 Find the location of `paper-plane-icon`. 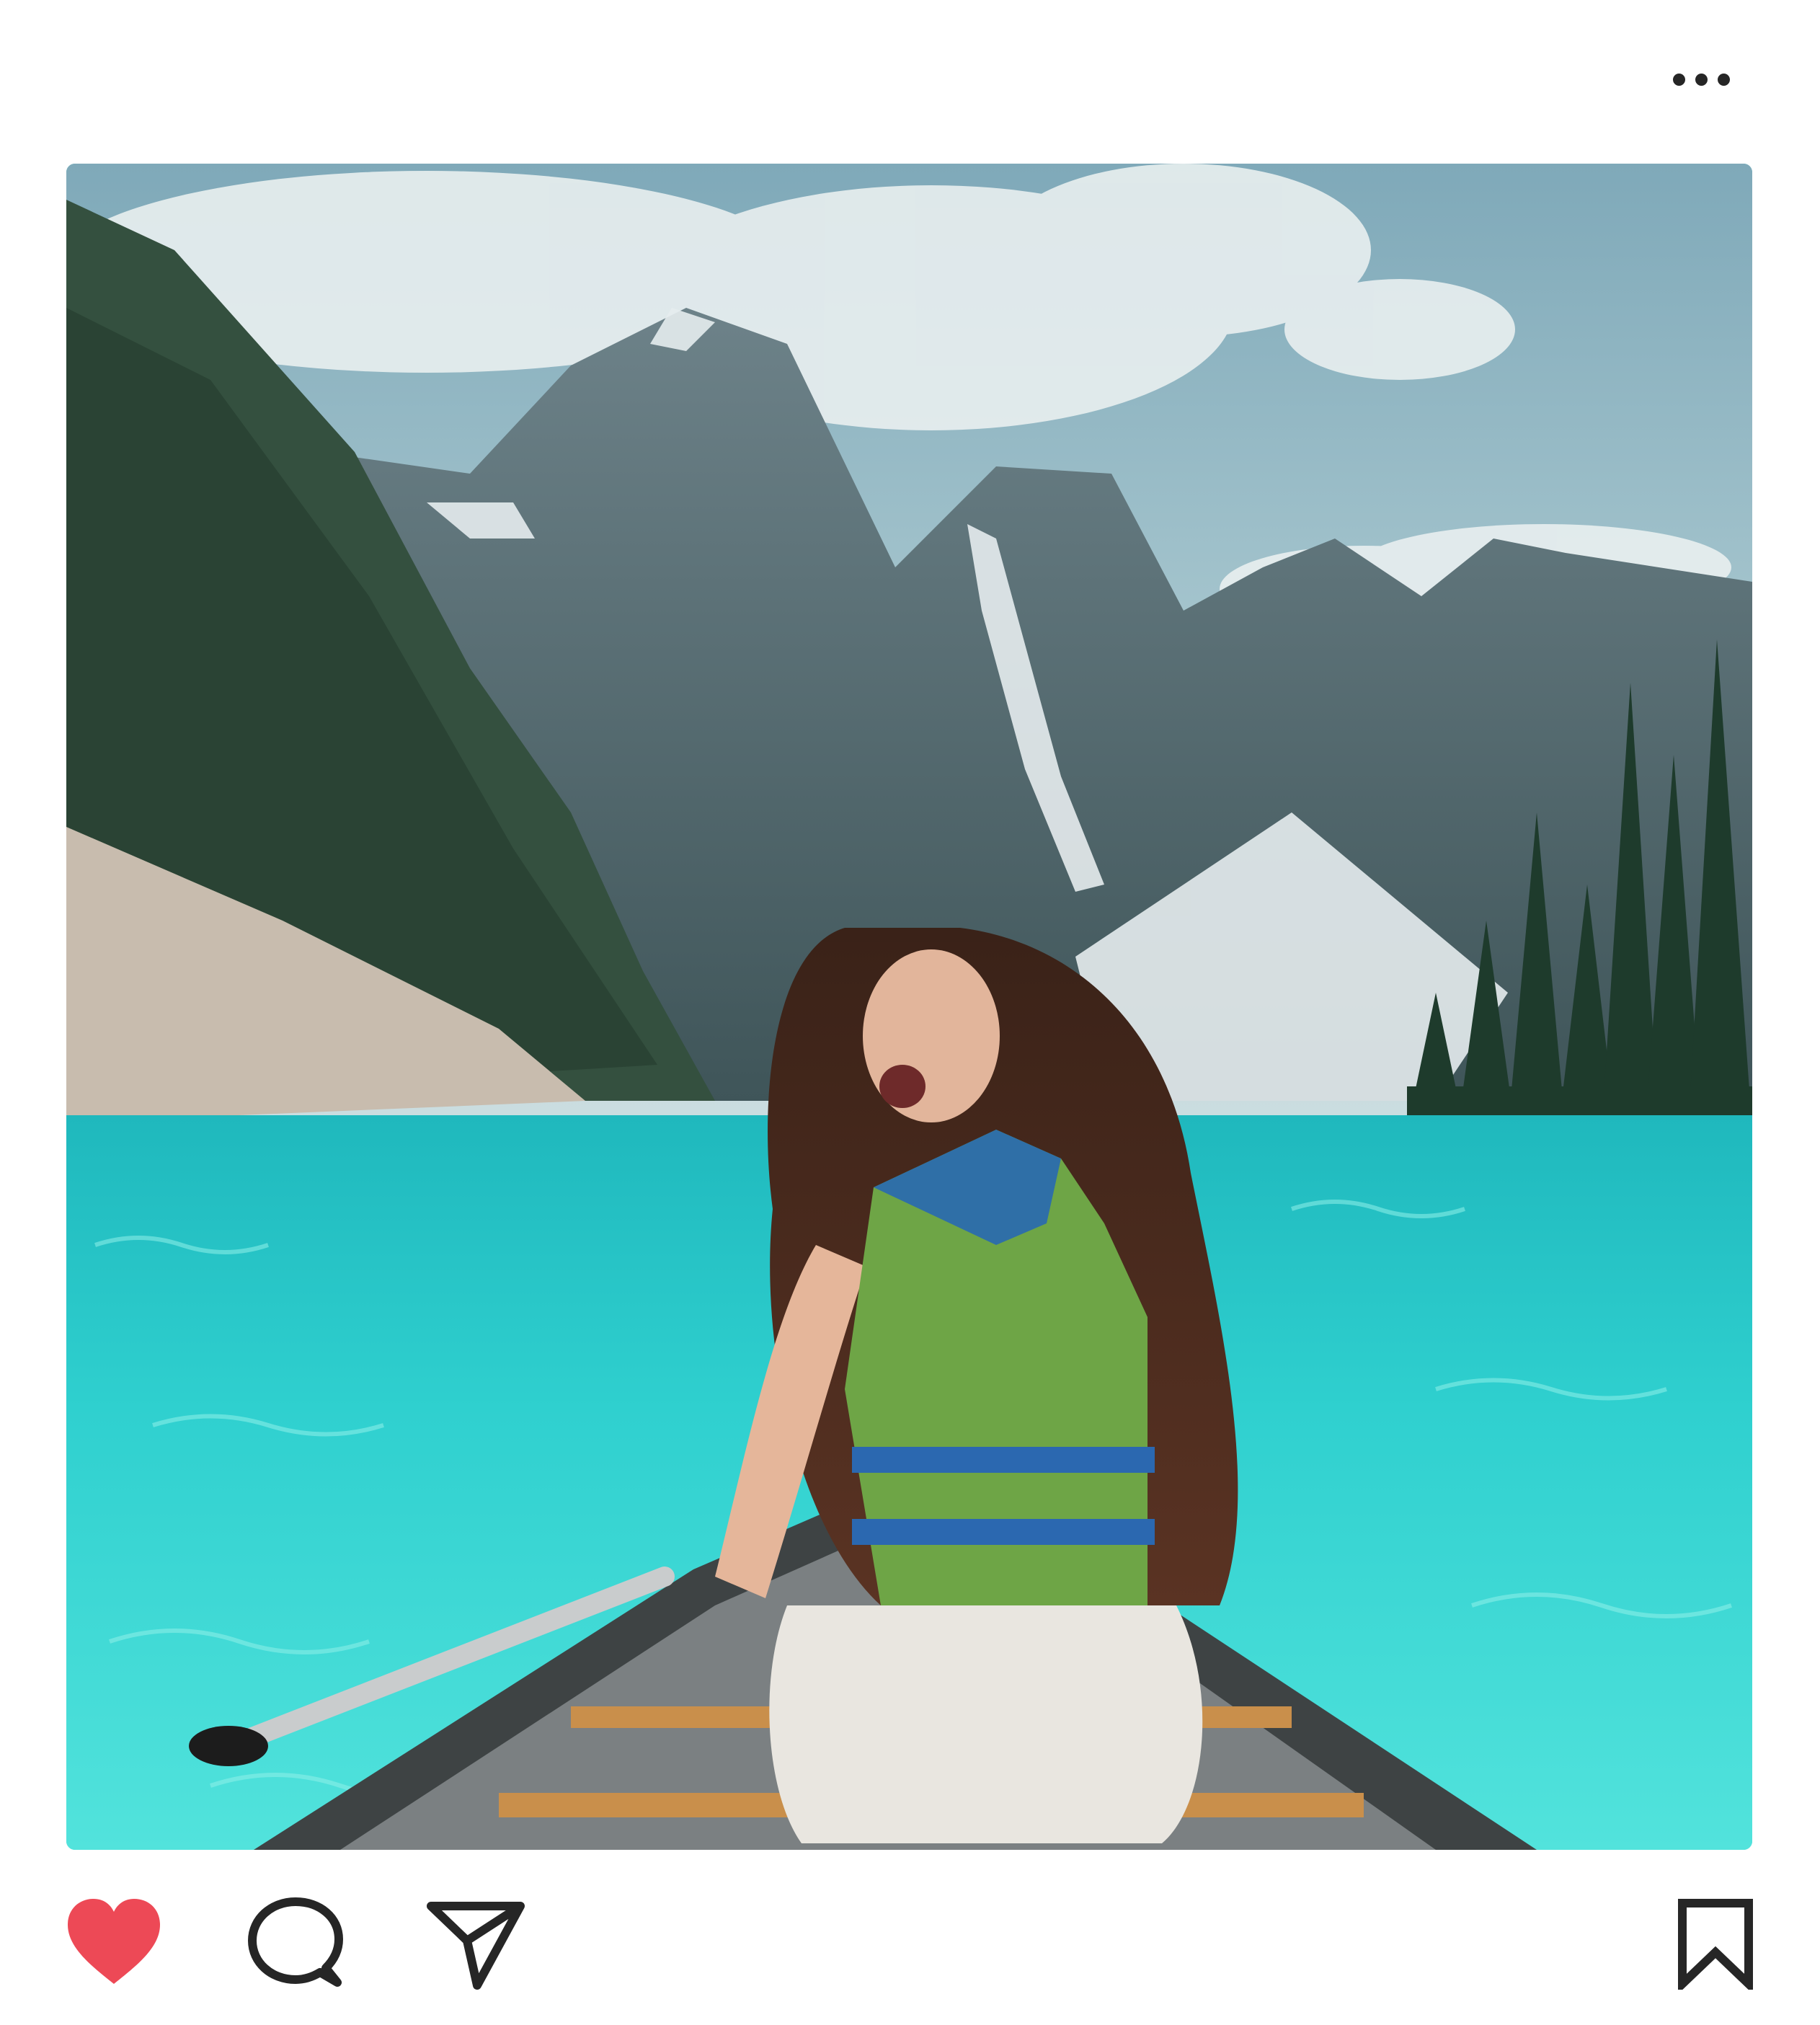

paper-plane-icon is located at coordinates (476, 1946).